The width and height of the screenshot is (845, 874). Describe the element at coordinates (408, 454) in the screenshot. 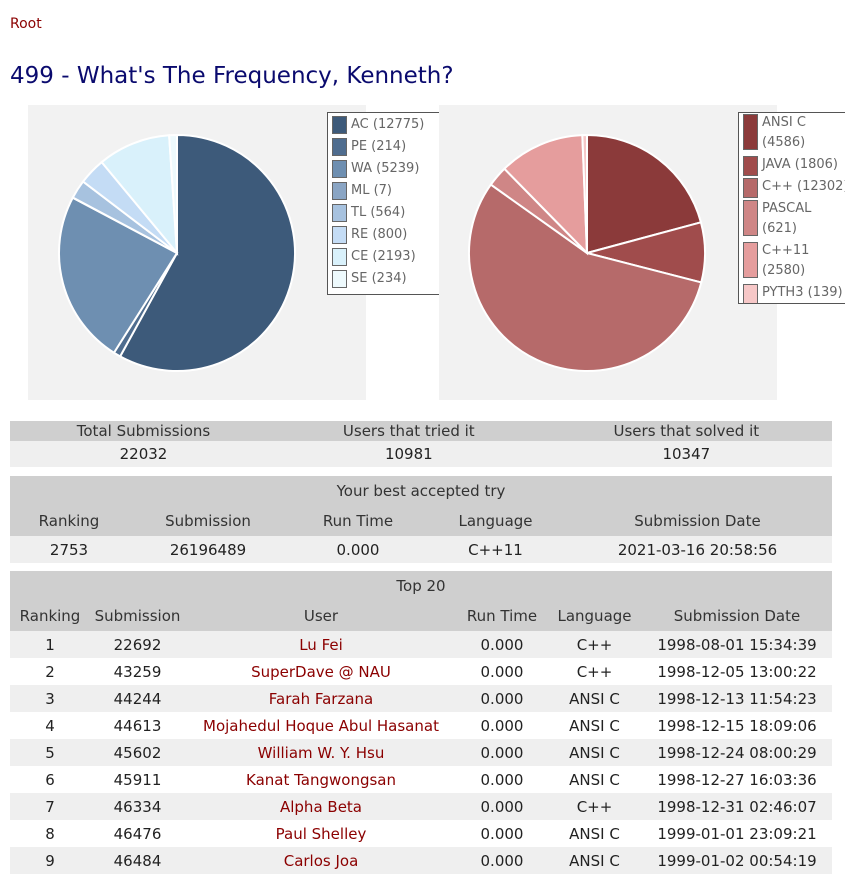

I see `stats-tried: 10981` at that location.